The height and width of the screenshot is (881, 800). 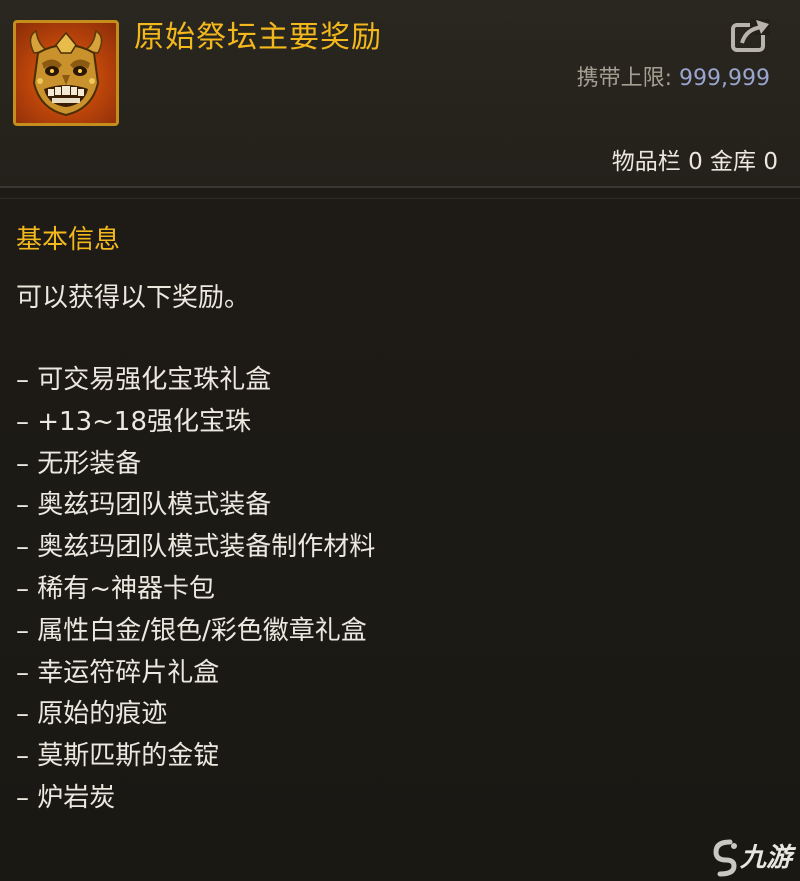 What do you see at coordinates (118, 672) in the screenshot?
I see `reward-item: – 幸运符碎片礼盒` at bounding box center [118, 672].